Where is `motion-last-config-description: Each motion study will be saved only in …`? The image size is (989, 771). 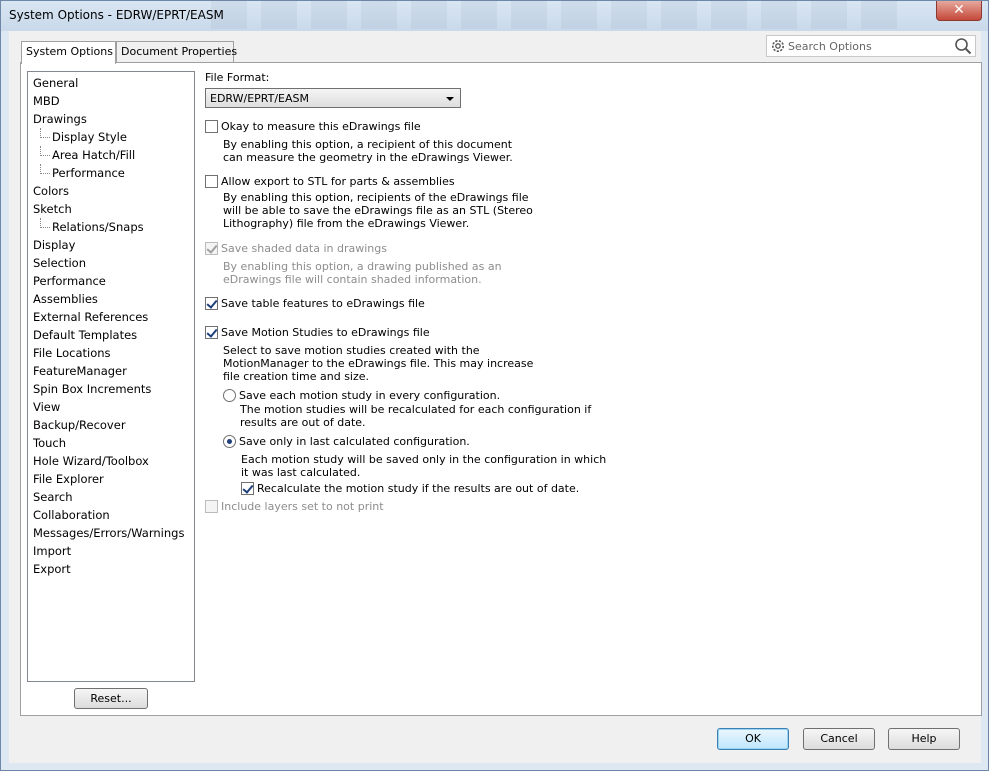
motion-last-config-description: Each motion study will be saved only in … is located at coordinates (424, 466).